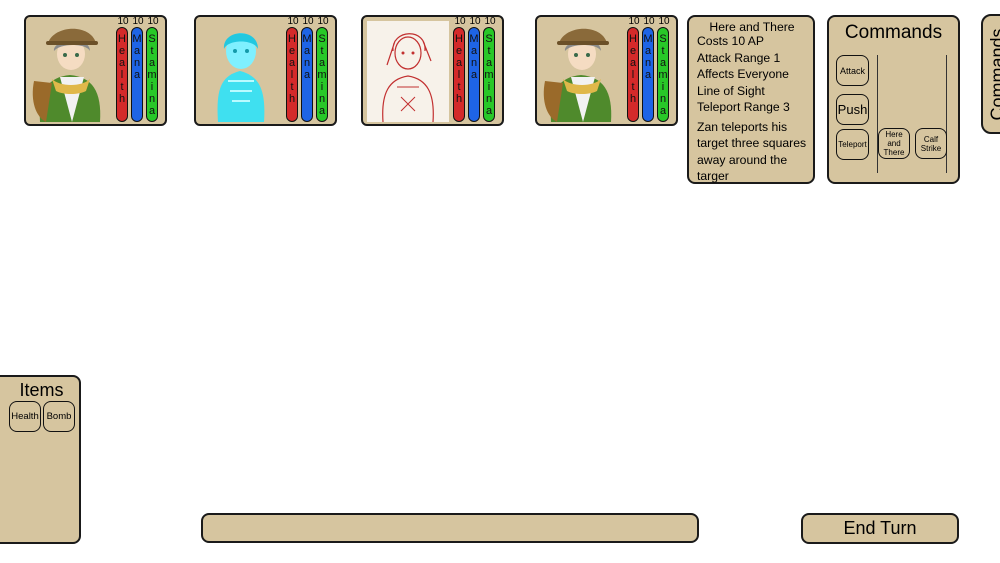 The height and width of the screenshot is (563, 1000). I want to click on items-title: Items, so click(41, 390).